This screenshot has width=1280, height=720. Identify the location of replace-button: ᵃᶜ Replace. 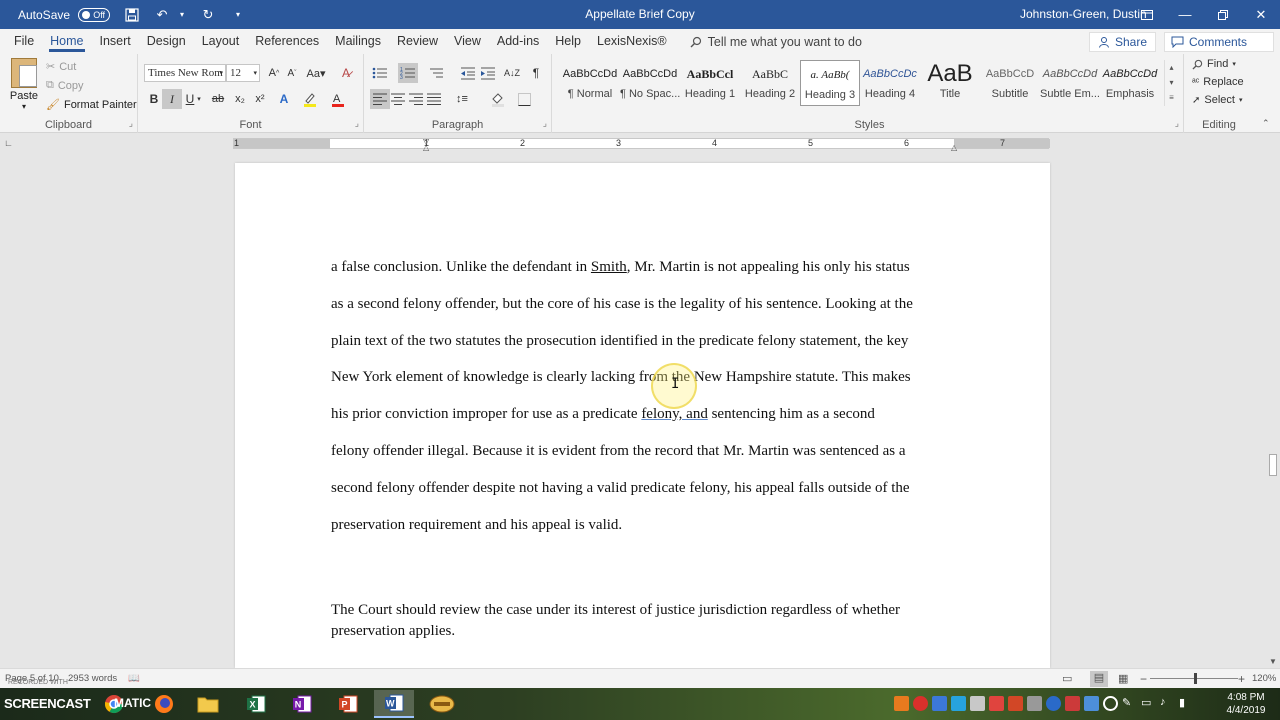
(1218, 82).